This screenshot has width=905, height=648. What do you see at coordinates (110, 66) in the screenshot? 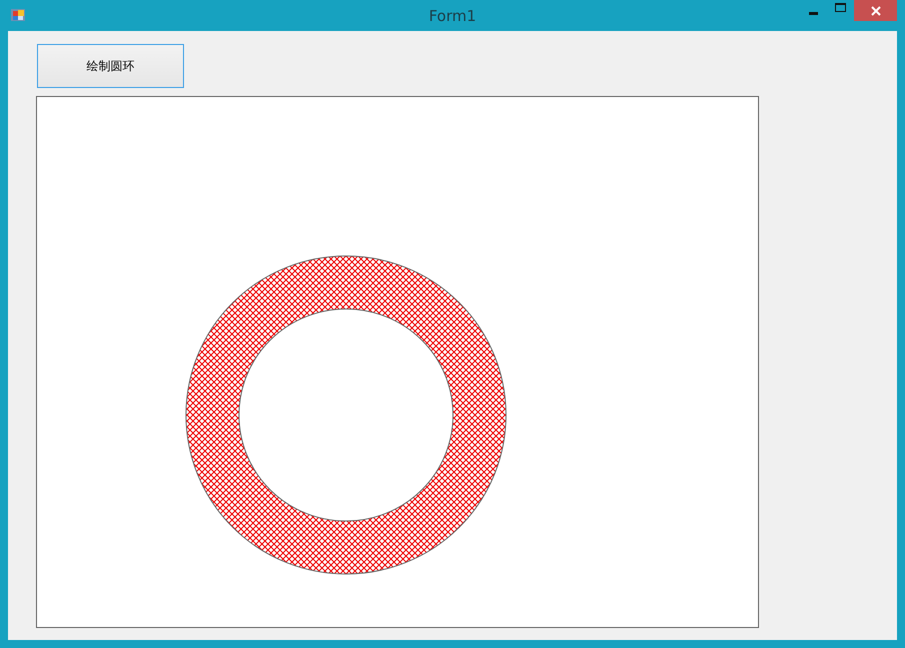
I see `draw-ring-button: 绘制圆环` at bounding box center [110, 66].